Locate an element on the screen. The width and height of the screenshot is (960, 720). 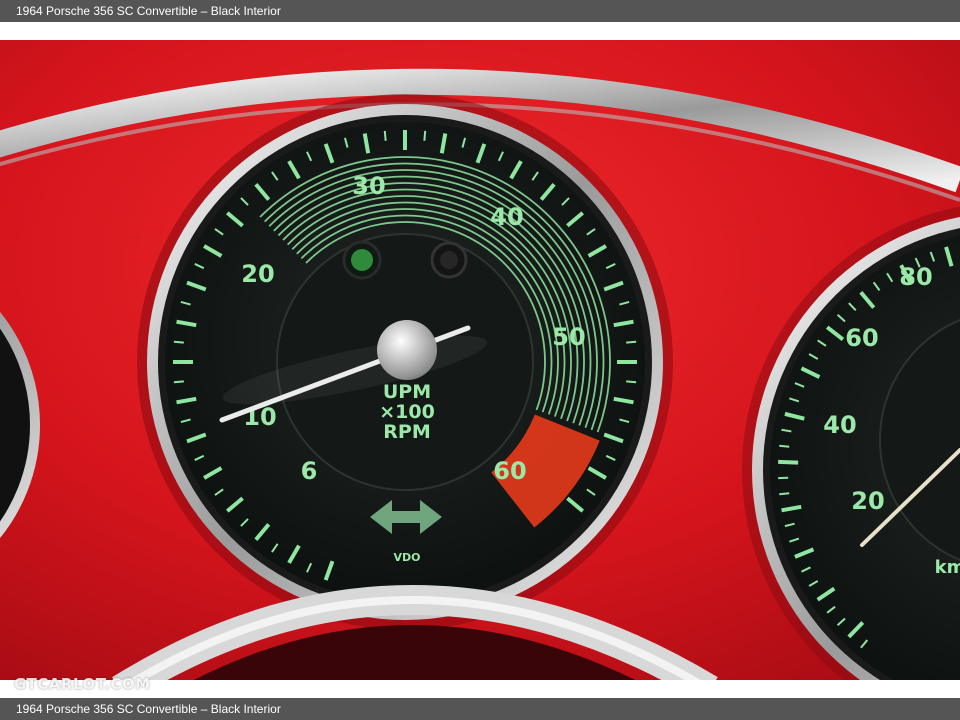
tach-unit-upm: UPM is located at coordinates (407, 392).